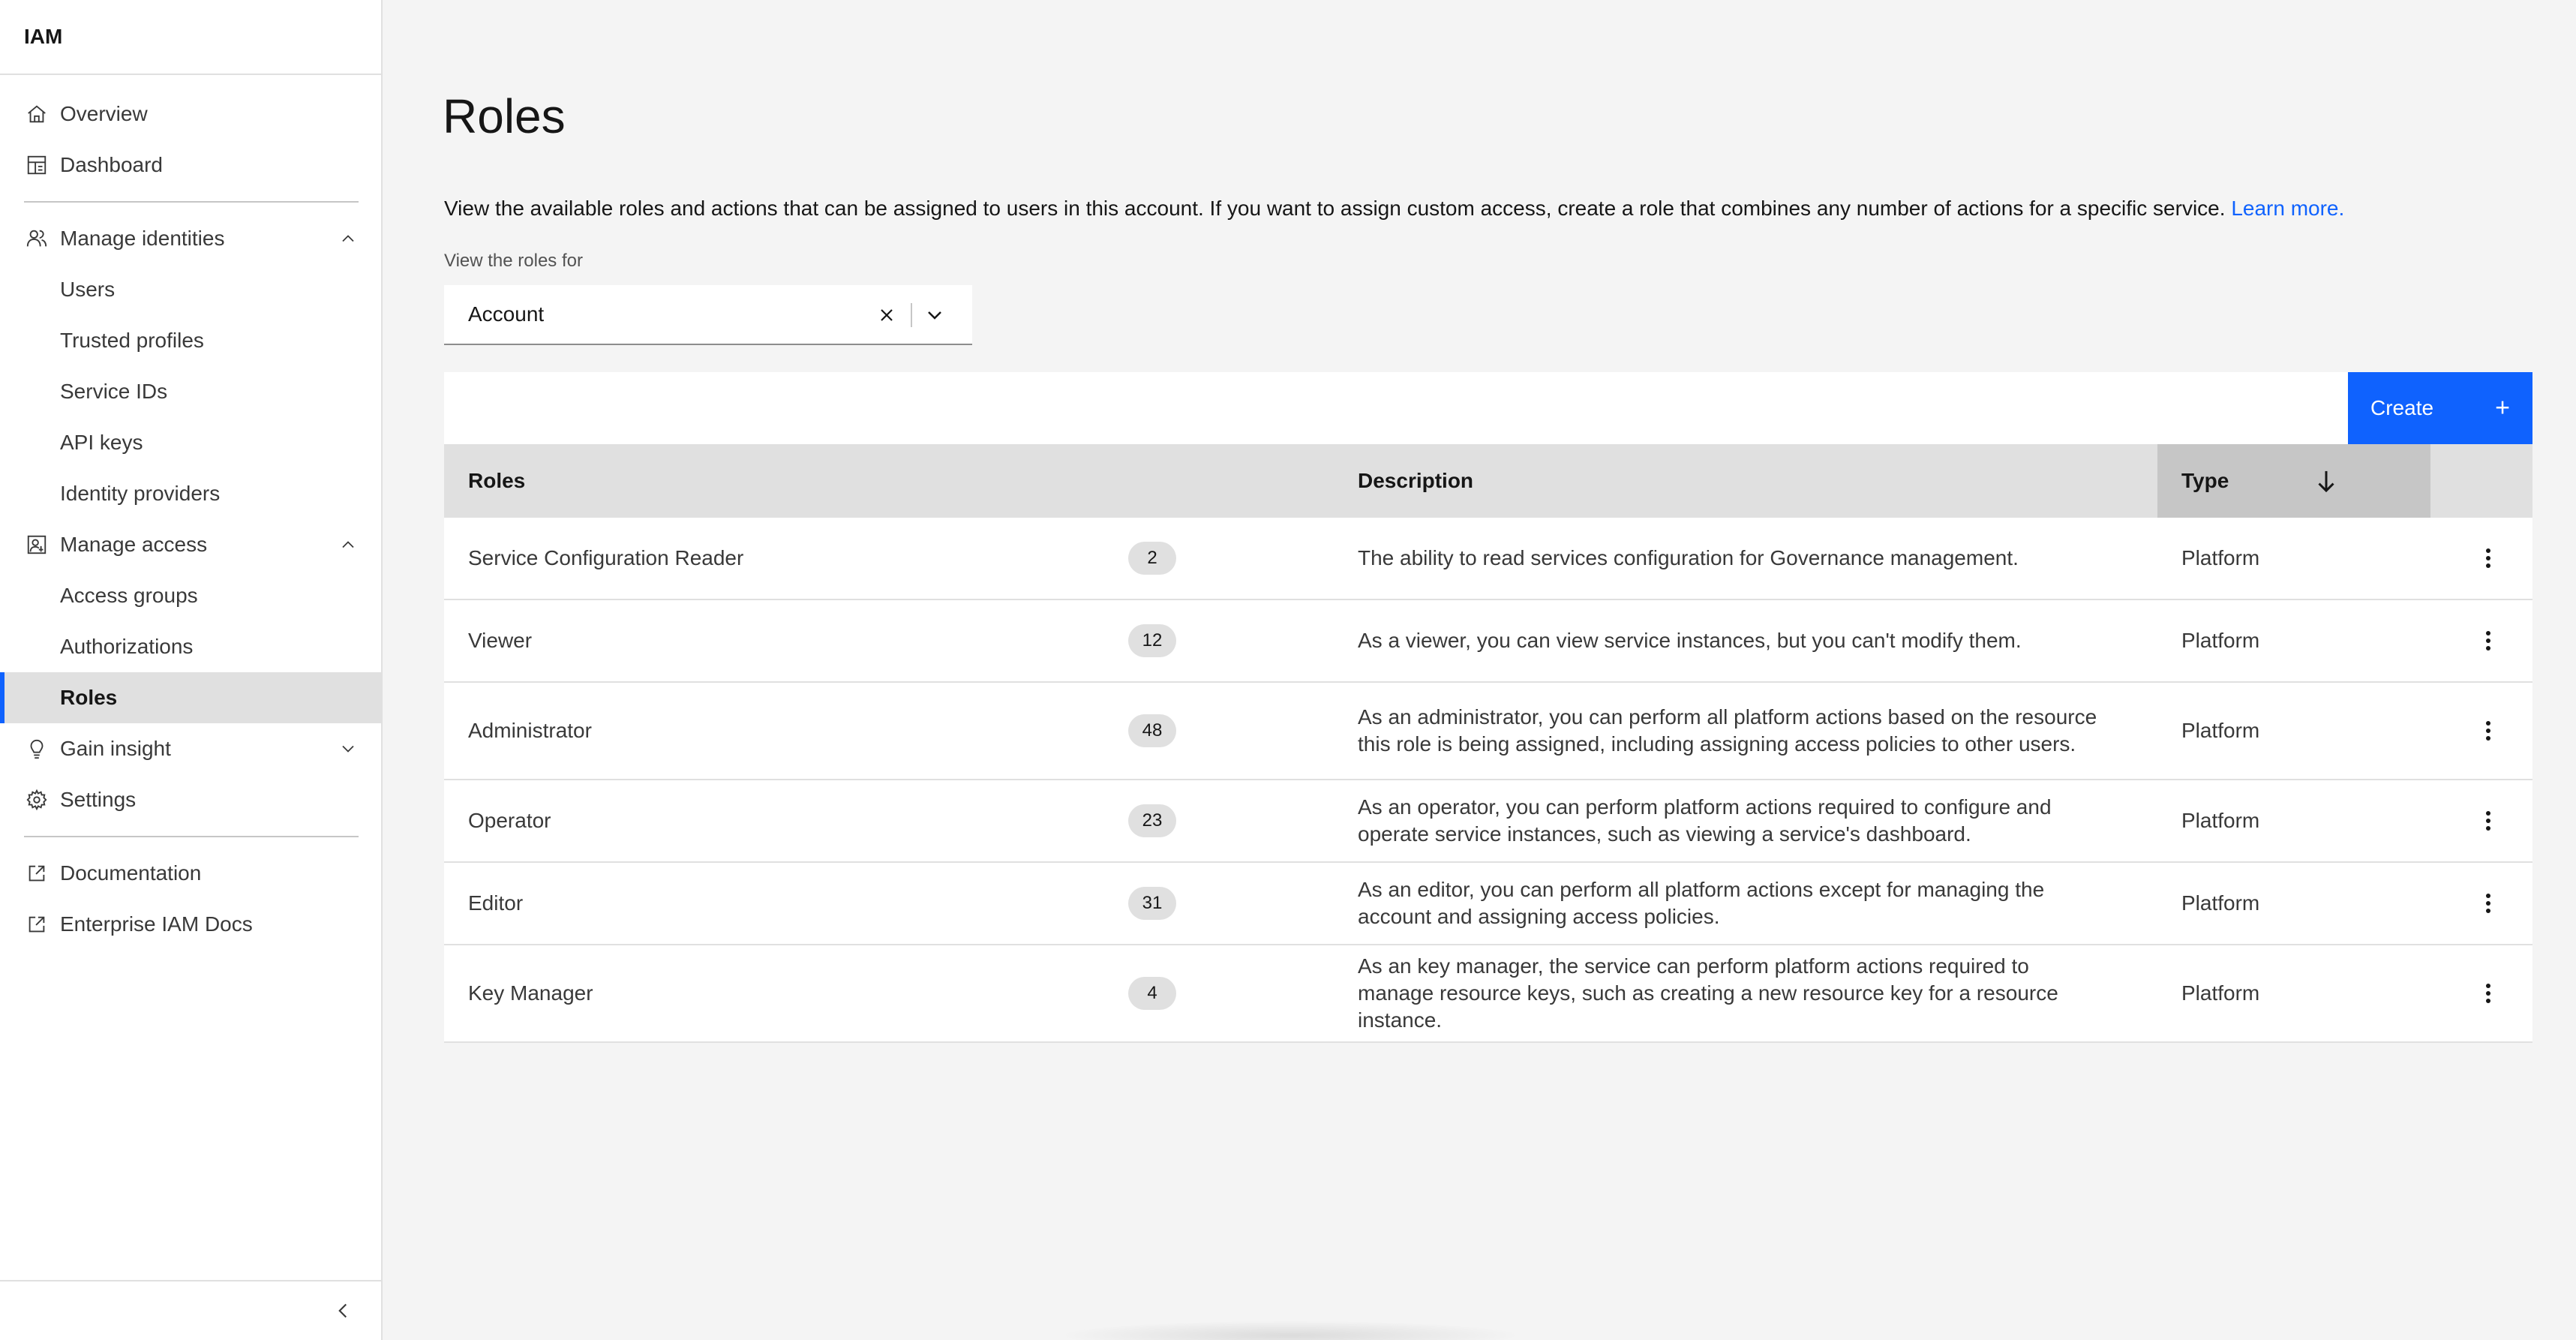 The image size is (2576, 1340). Describe the element at coordinates (190, 800) in the screenshot. I see `sidebar-item-settings: Settings` at that location.